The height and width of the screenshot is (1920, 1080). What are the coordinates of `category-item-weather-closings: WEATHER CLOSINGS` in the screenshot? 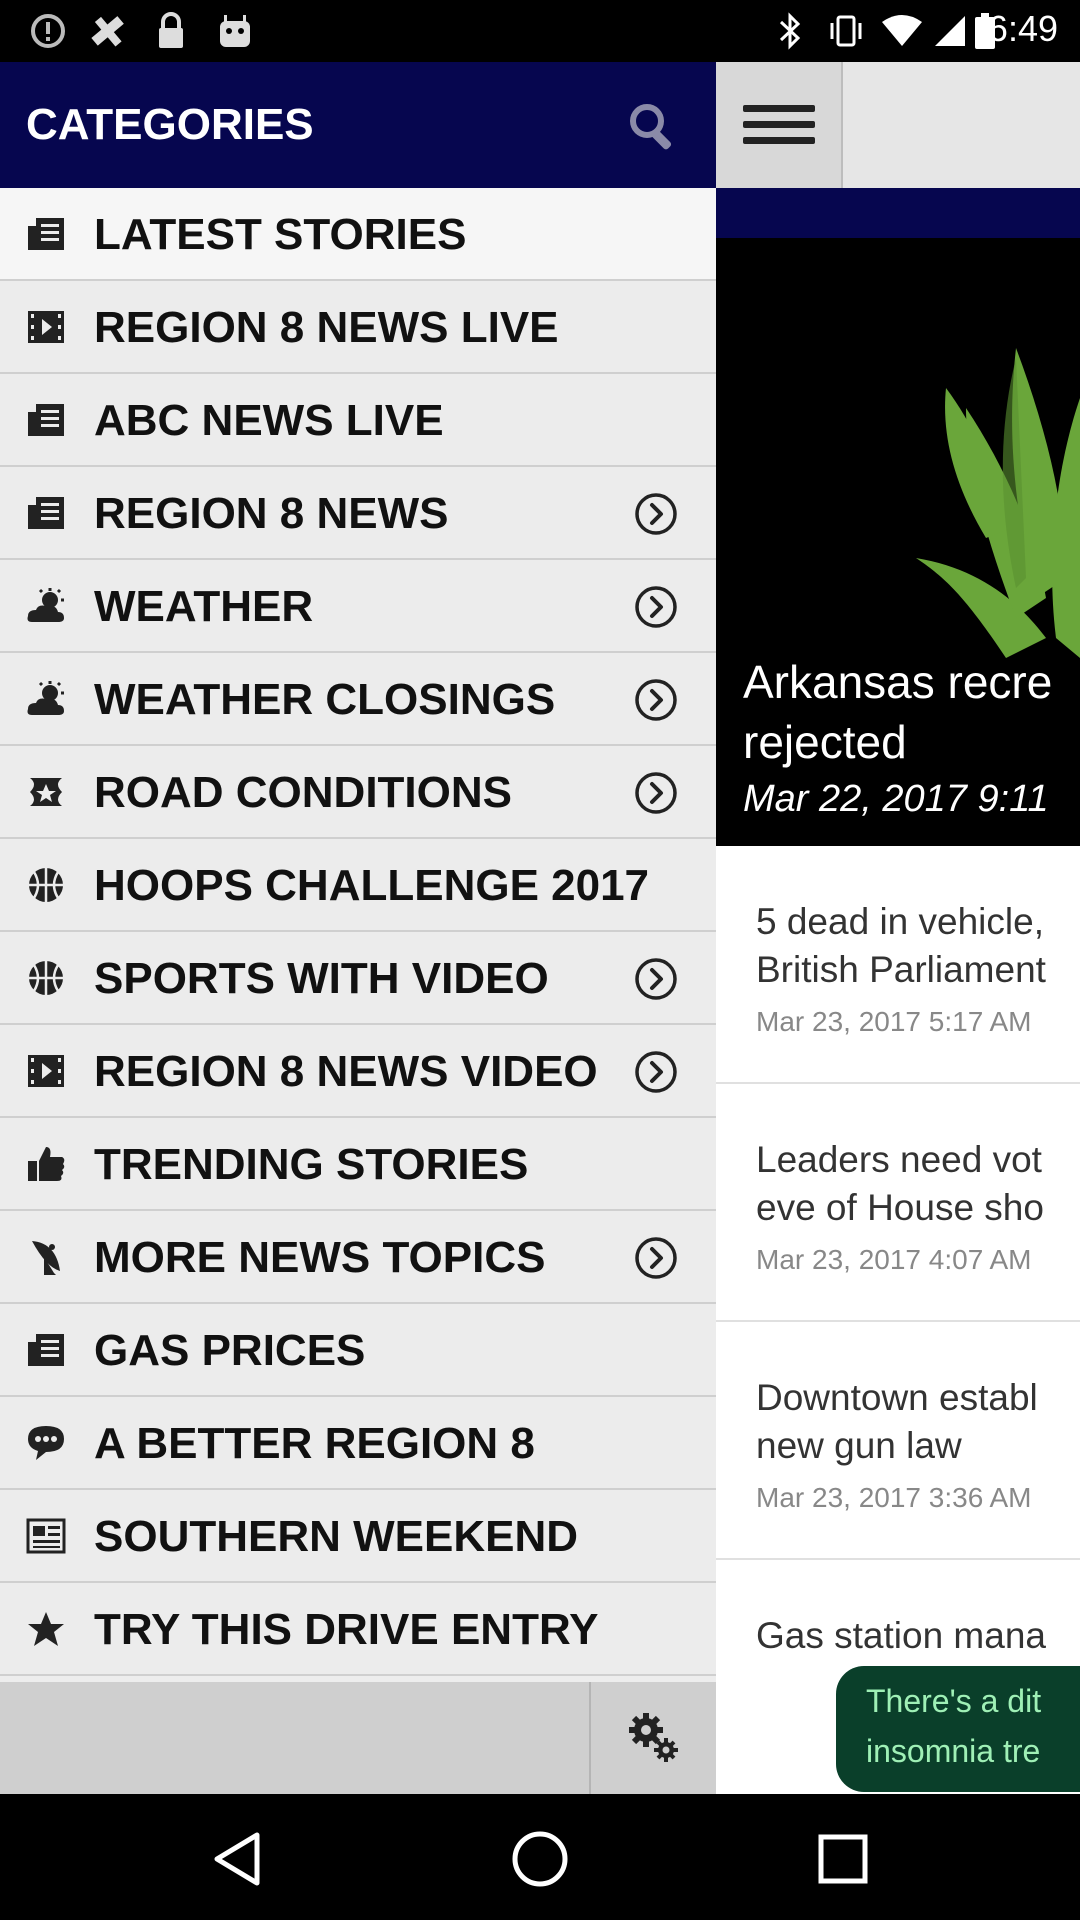 It's located at (358, 699).